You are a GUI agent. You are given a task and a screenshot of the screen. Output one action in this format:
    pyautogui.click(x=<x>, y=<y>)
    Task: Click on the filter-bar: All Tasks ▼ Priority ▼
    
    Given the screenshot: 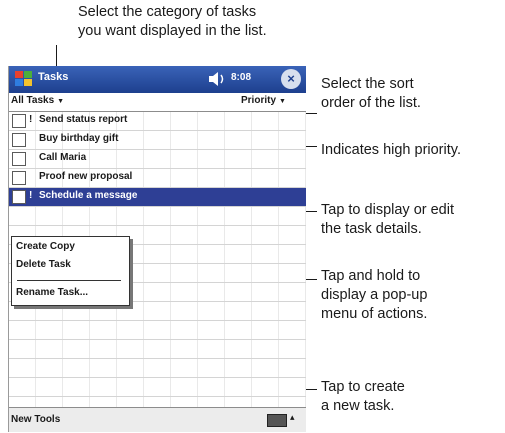 What is the action you would take?
    pyautogui.click(x=157, y=103)
    